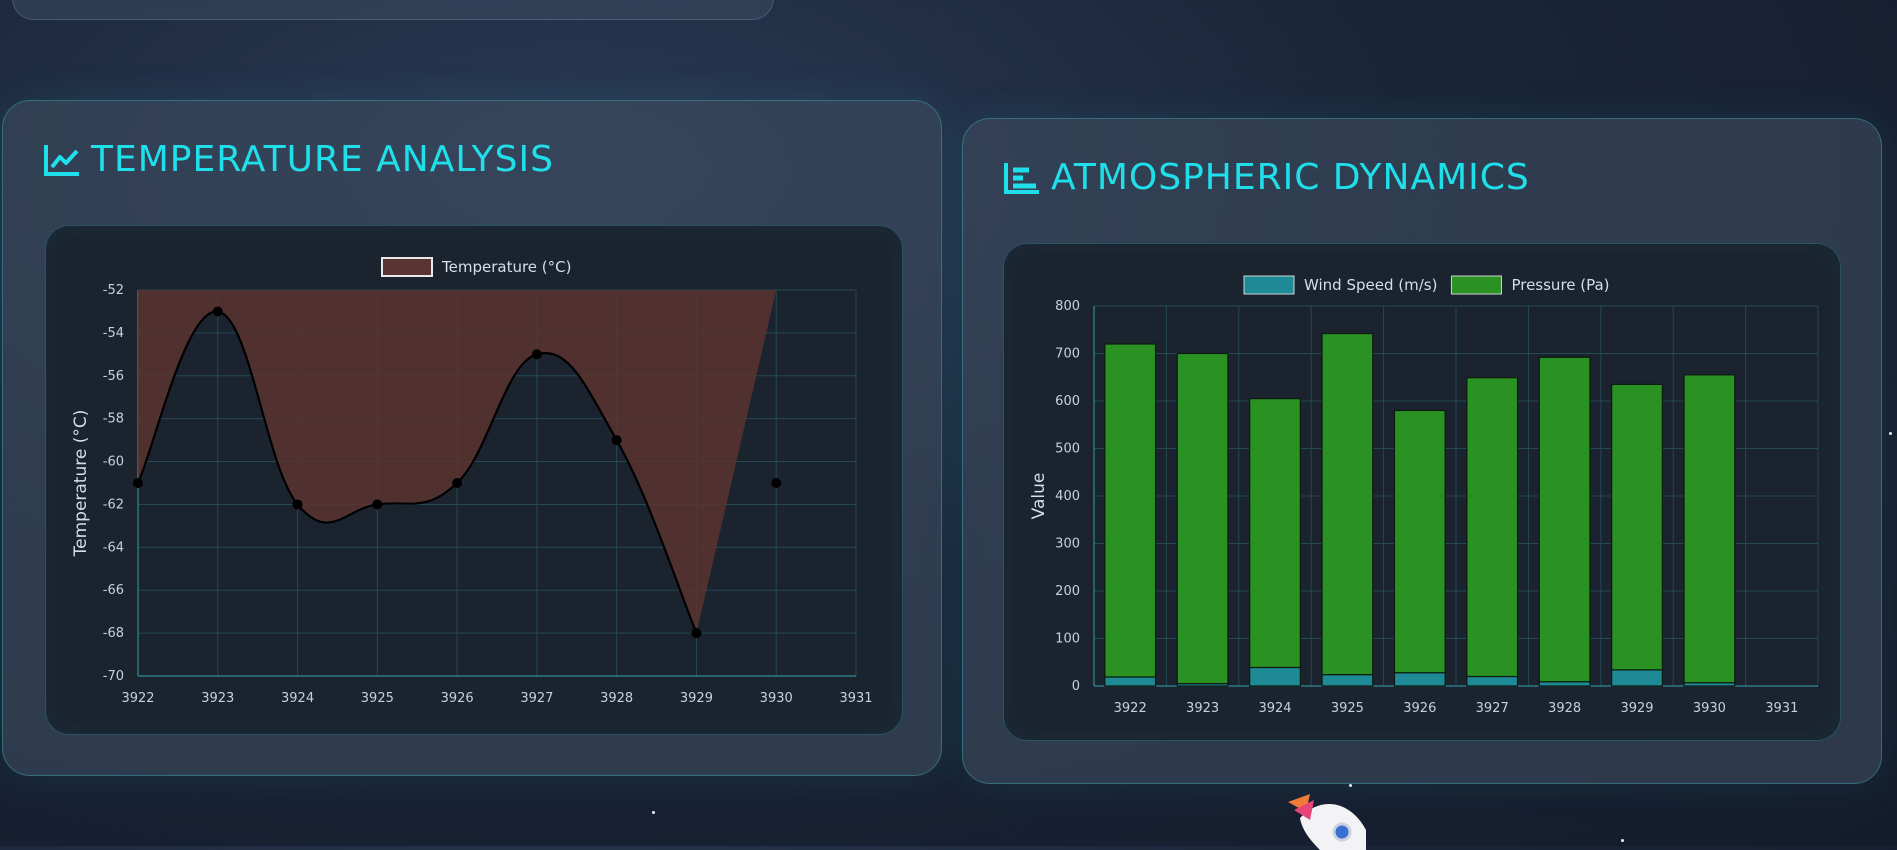 This screenshot has height=850, width=1897. I want to click on line-chart-icon, so click(61, 160).